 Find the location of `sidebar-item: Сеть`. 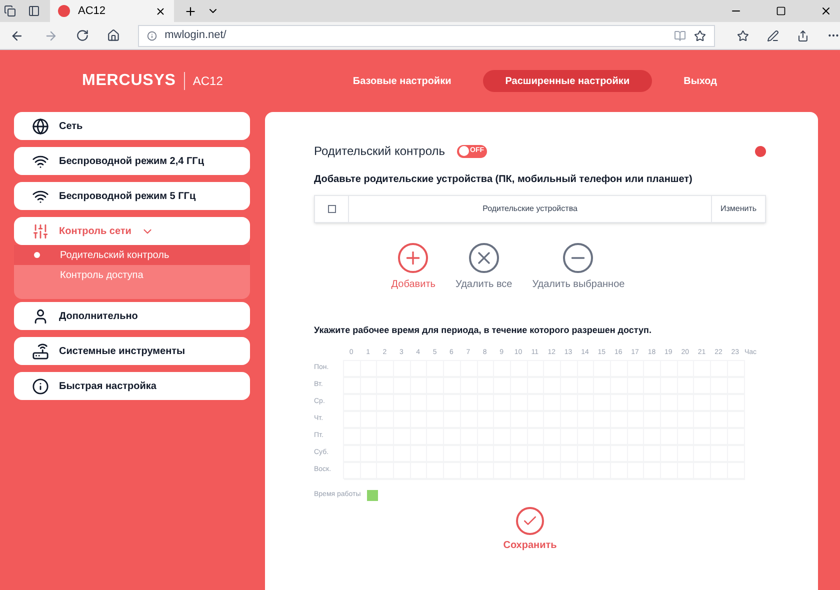

sidebar-item: Сеть is located at coordinates (132, 126).